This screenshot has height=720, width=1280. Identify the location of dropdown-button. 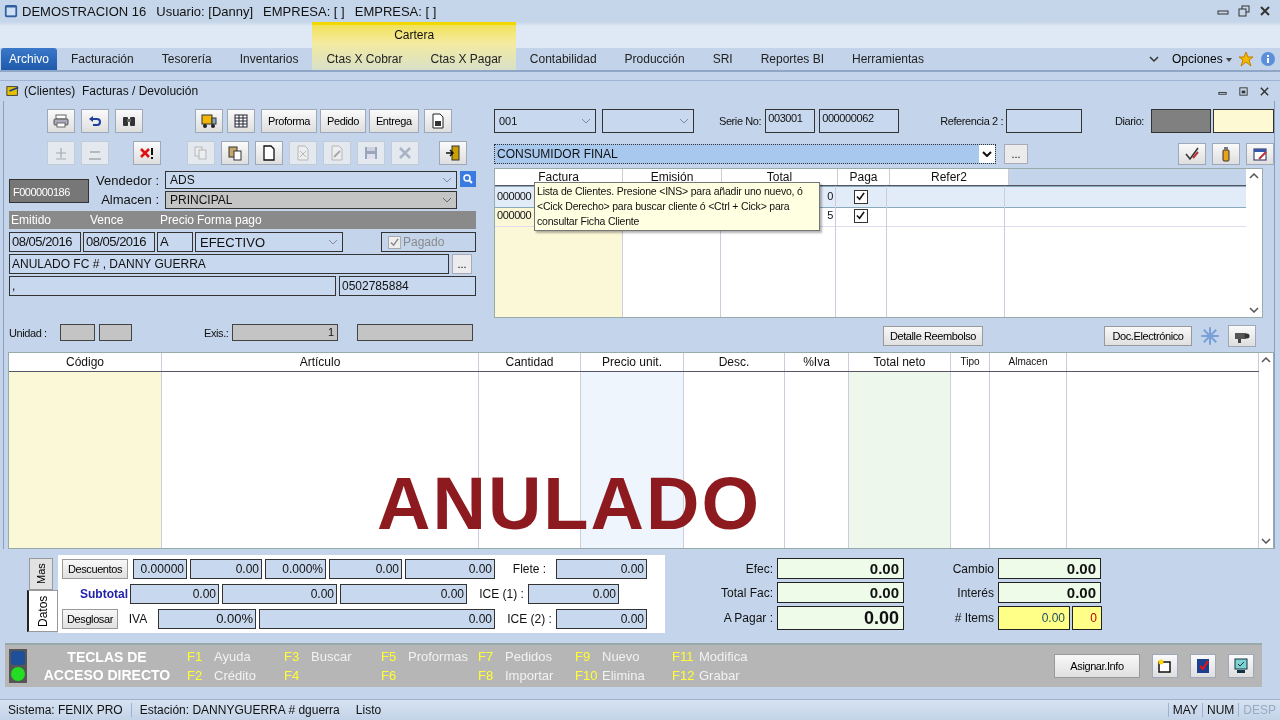
(987, 154).